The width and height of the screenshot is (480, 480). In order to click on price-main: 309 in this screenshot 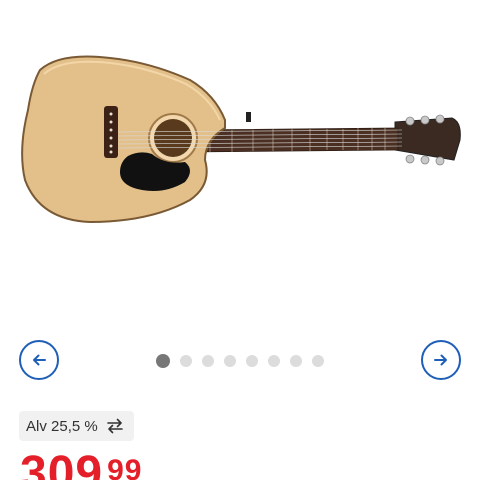, I will do `click(62, 463)`.